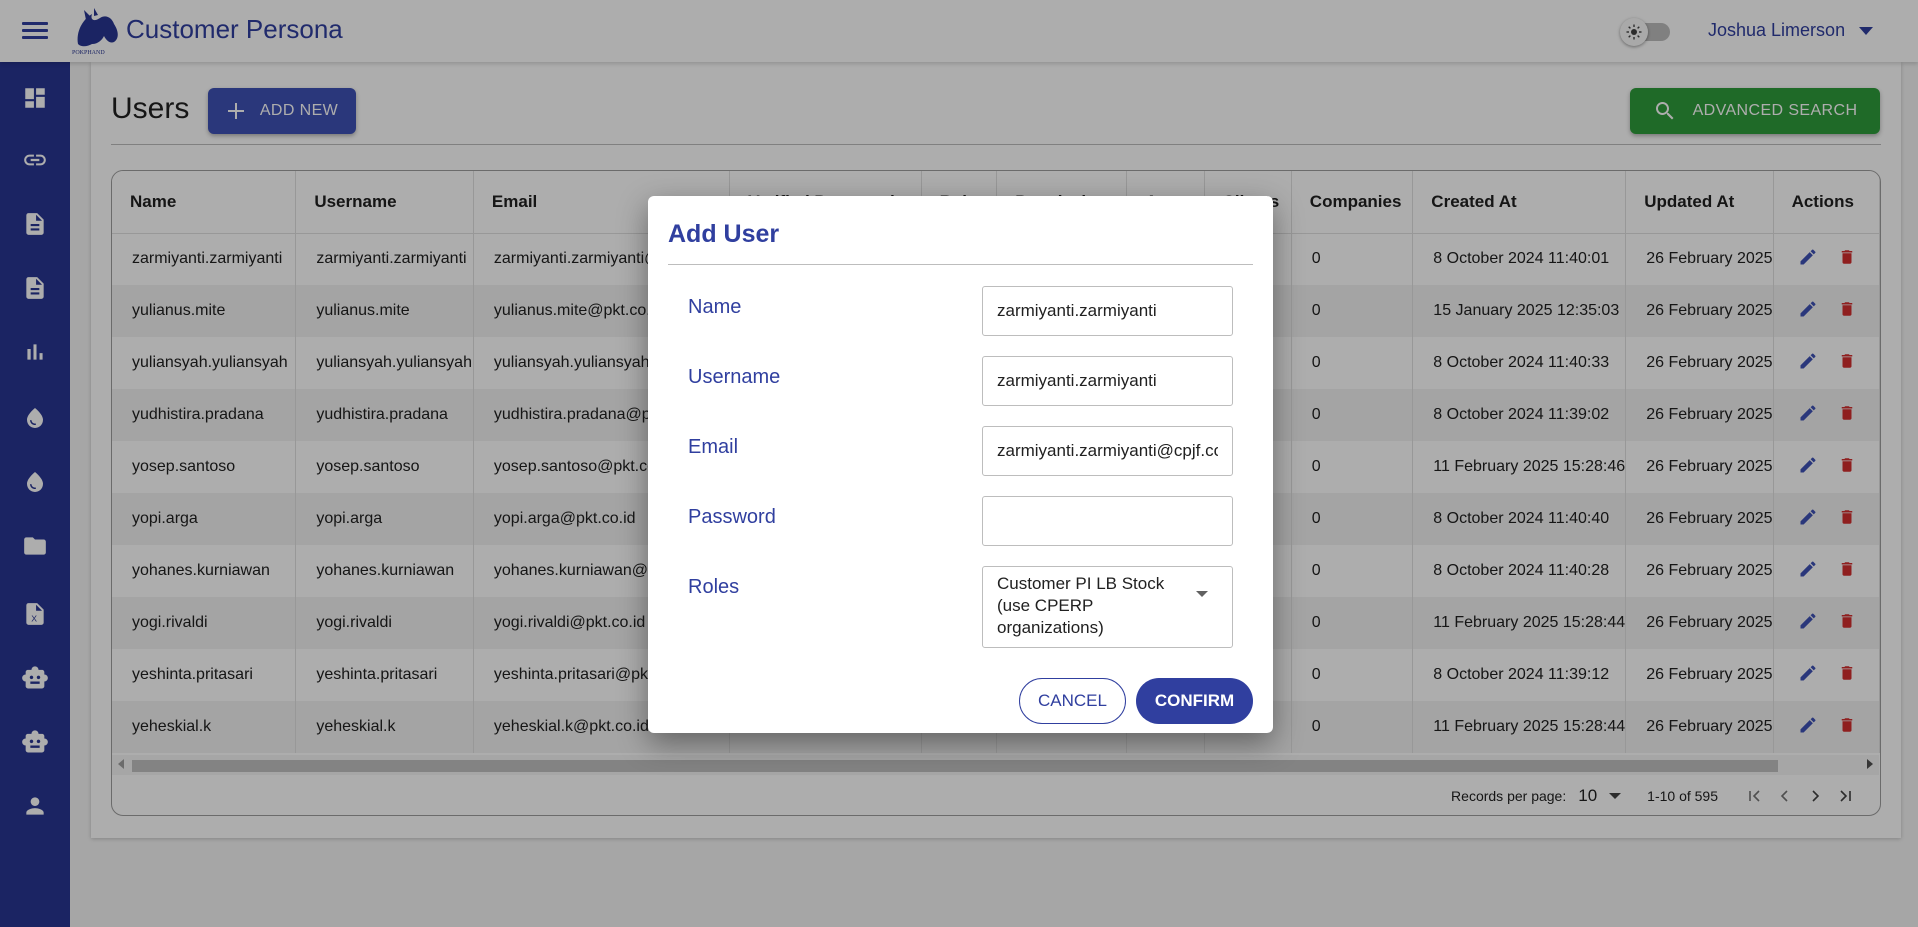 The image size is (1918, 927). I want to click on email-field, so click(1107, 451).